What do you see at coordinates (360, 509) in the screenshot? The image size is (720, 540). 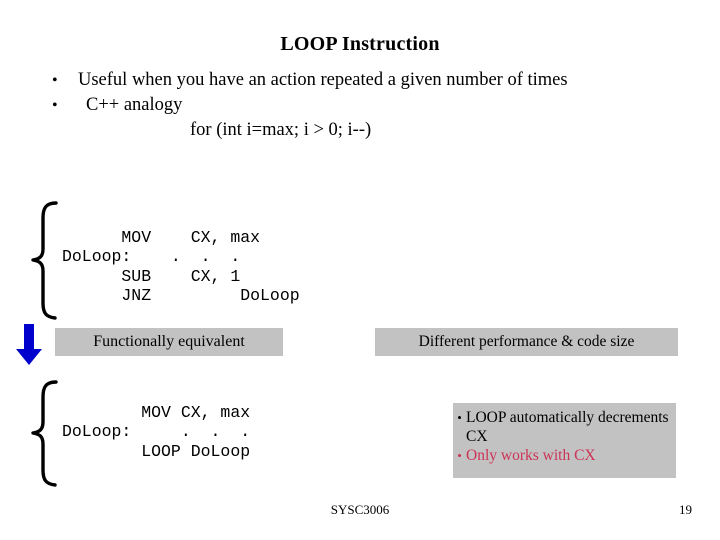 I see `footer-course-code: SYSC3006` at bounding box center [360, 509].